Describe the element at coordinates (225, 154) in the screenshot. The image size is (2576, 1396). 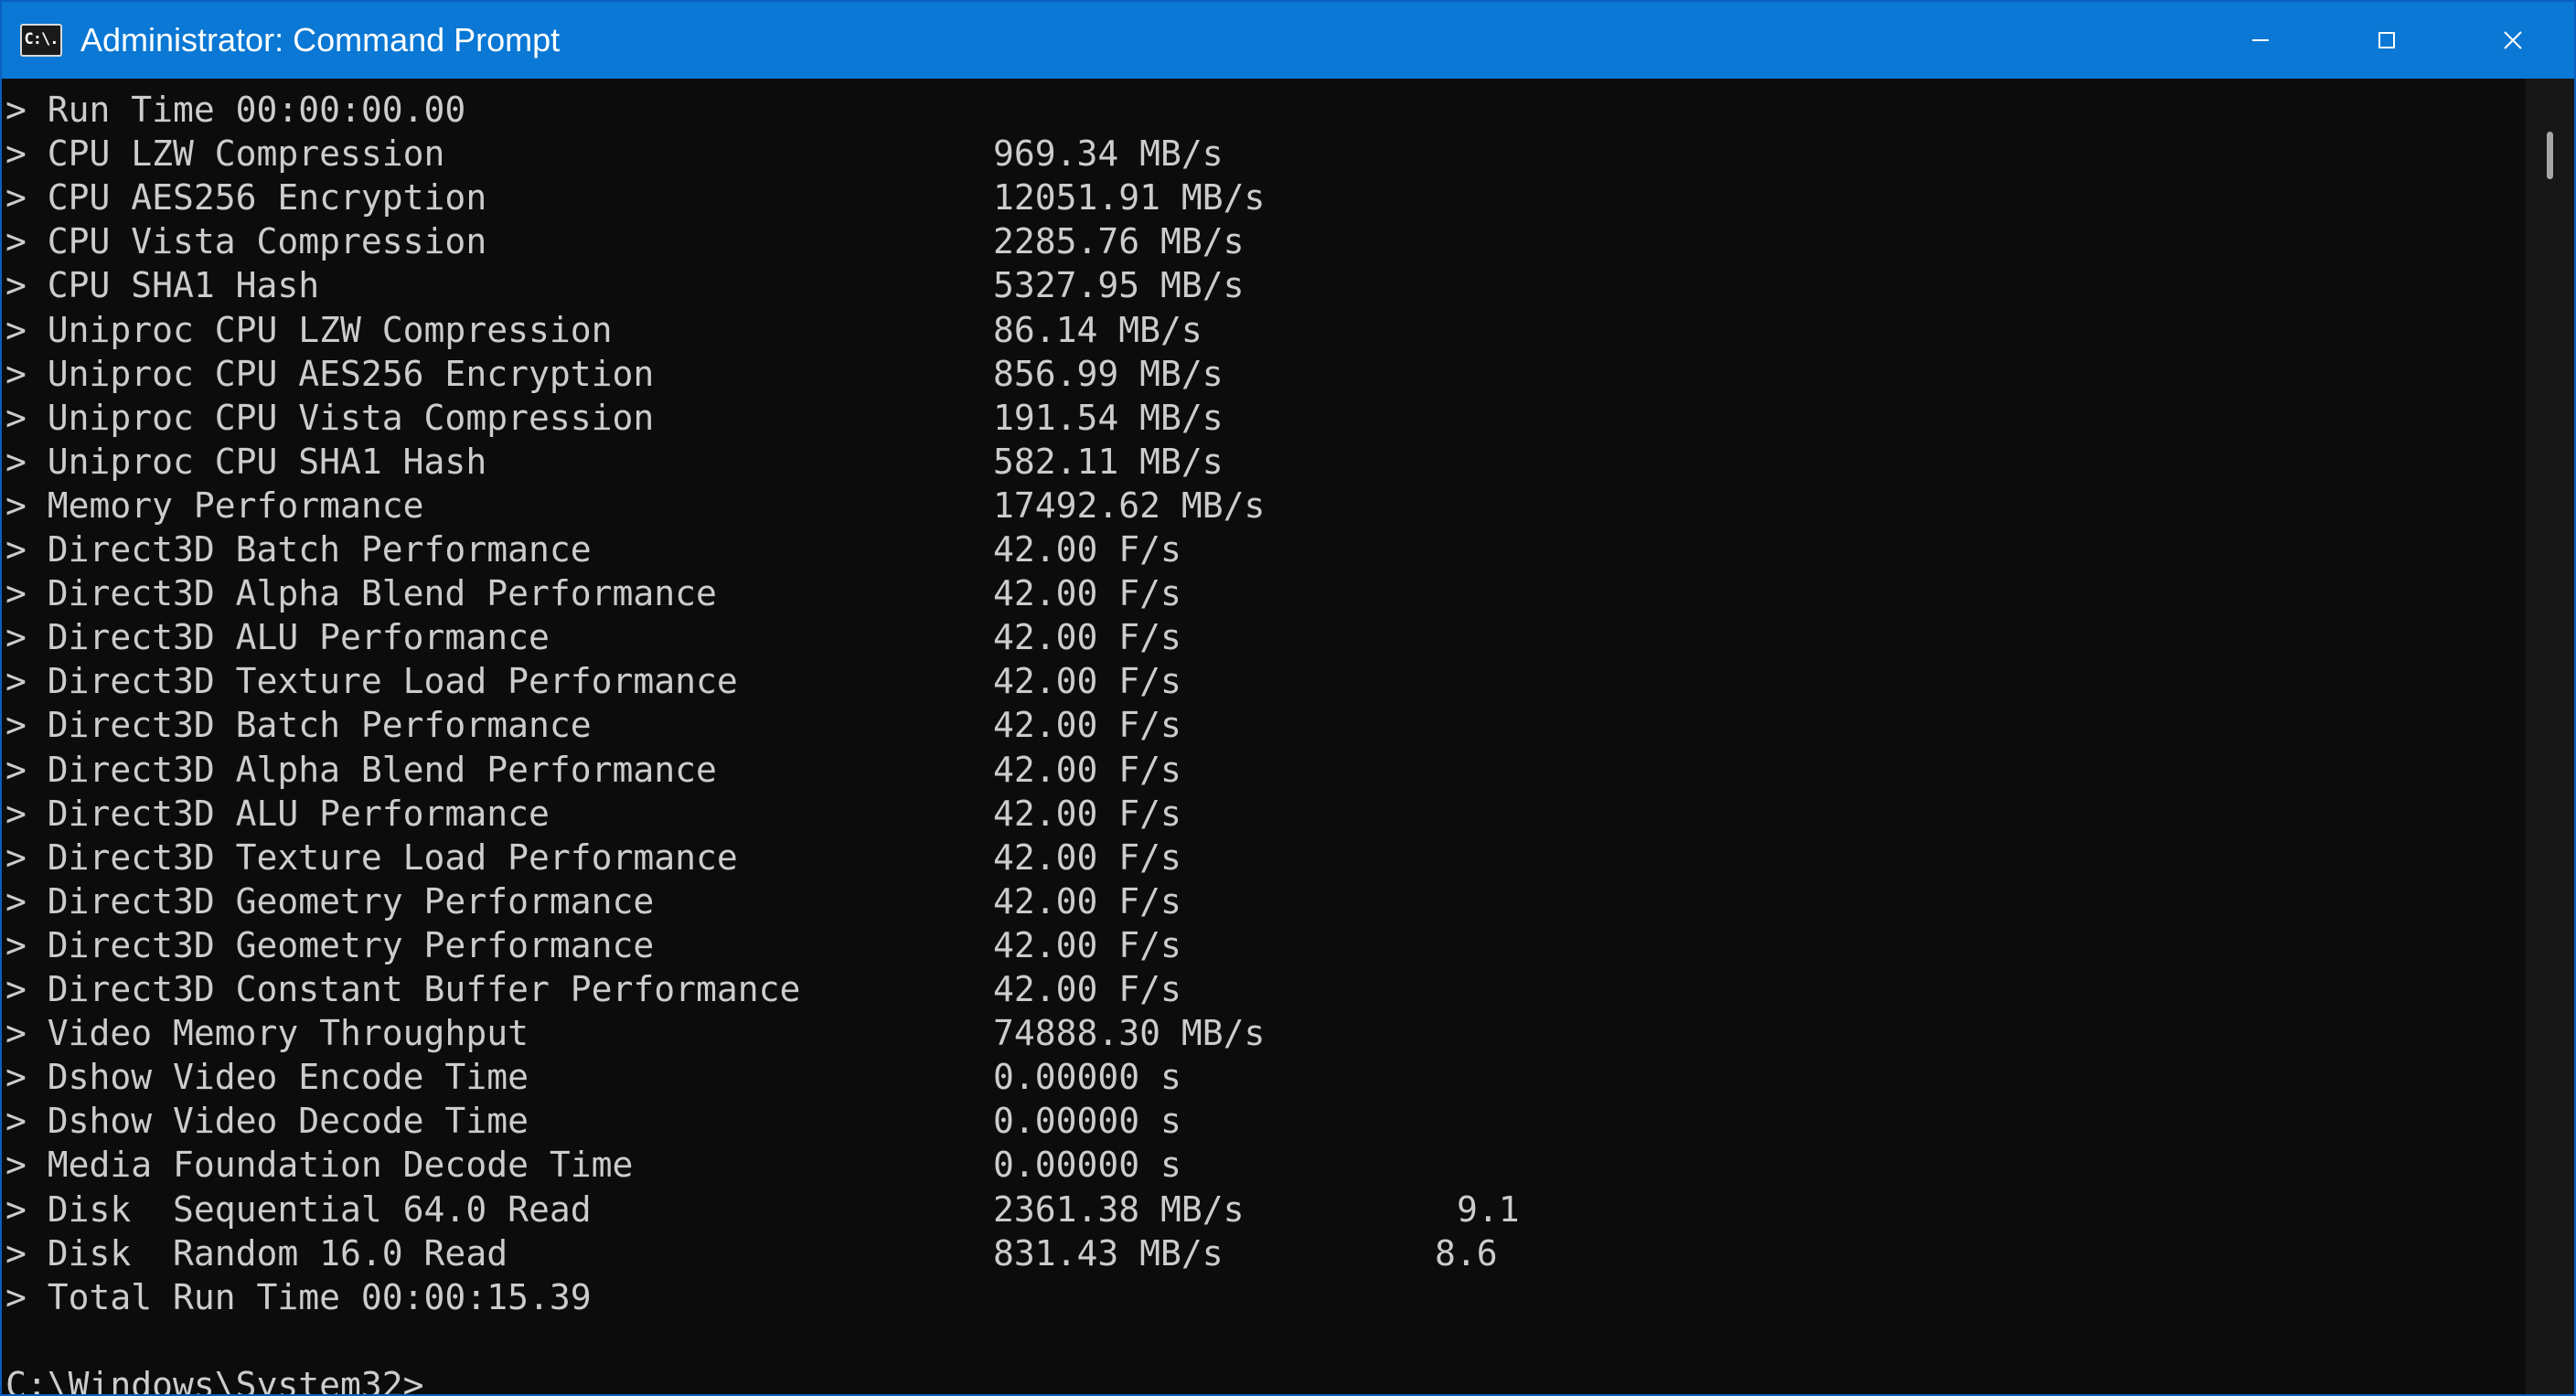
I see `benchmark-label: > CPU LZW Compression` at that location.